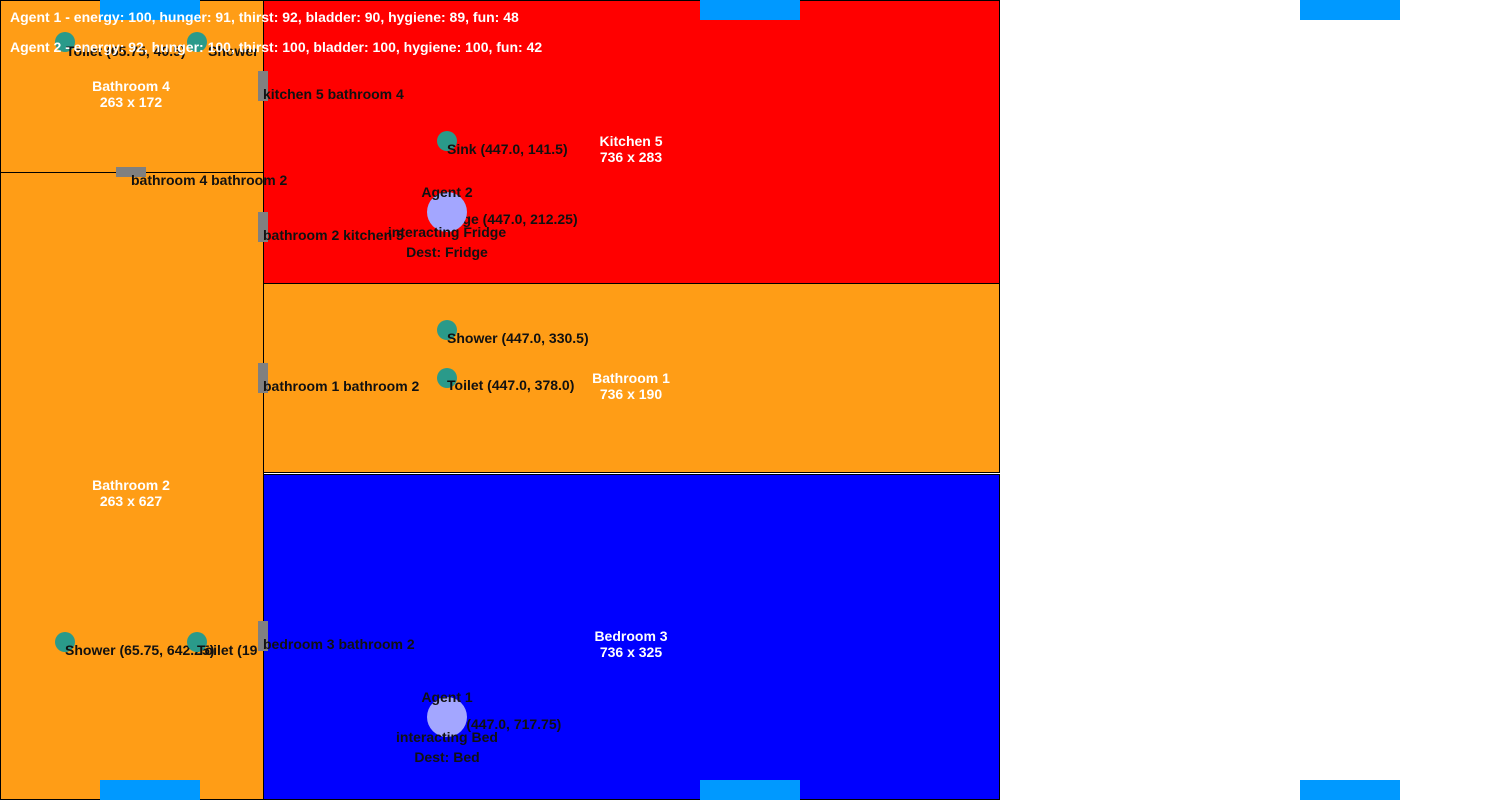 This screenshot has height=800, width=1500. I want to click on door-label: kitchen 5 bathroom 4, so click(333, 94).